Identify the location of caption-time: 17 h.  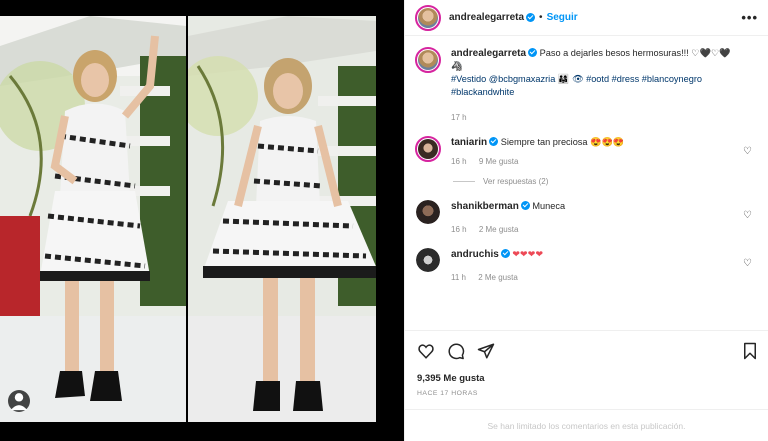
(459, 117).